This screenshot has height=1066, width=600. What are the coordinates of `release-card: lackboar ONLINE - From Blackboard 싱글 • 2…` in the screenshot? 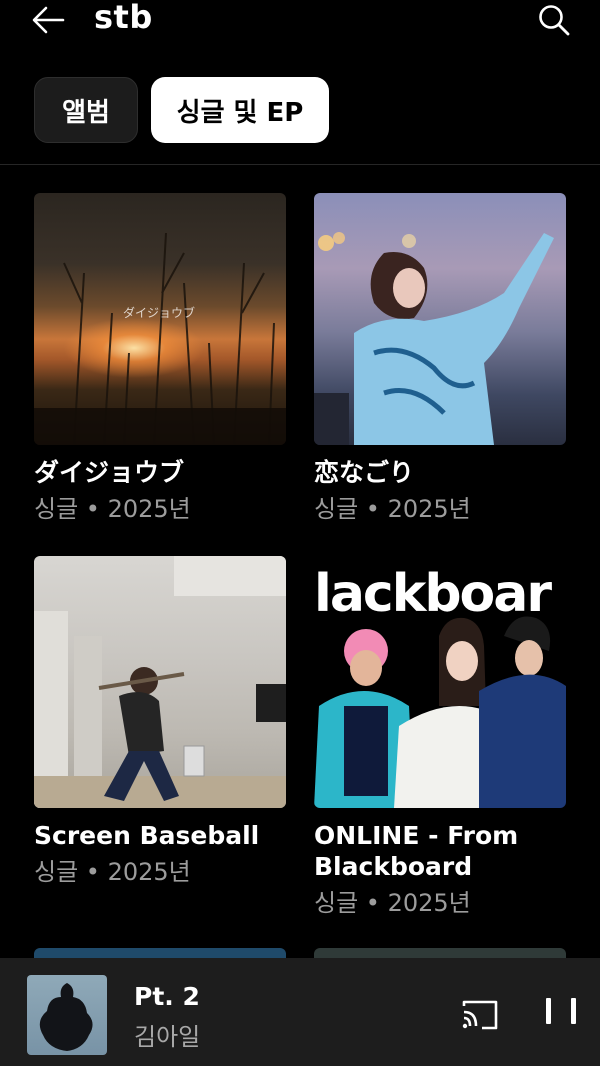 It's located at (440, 737).